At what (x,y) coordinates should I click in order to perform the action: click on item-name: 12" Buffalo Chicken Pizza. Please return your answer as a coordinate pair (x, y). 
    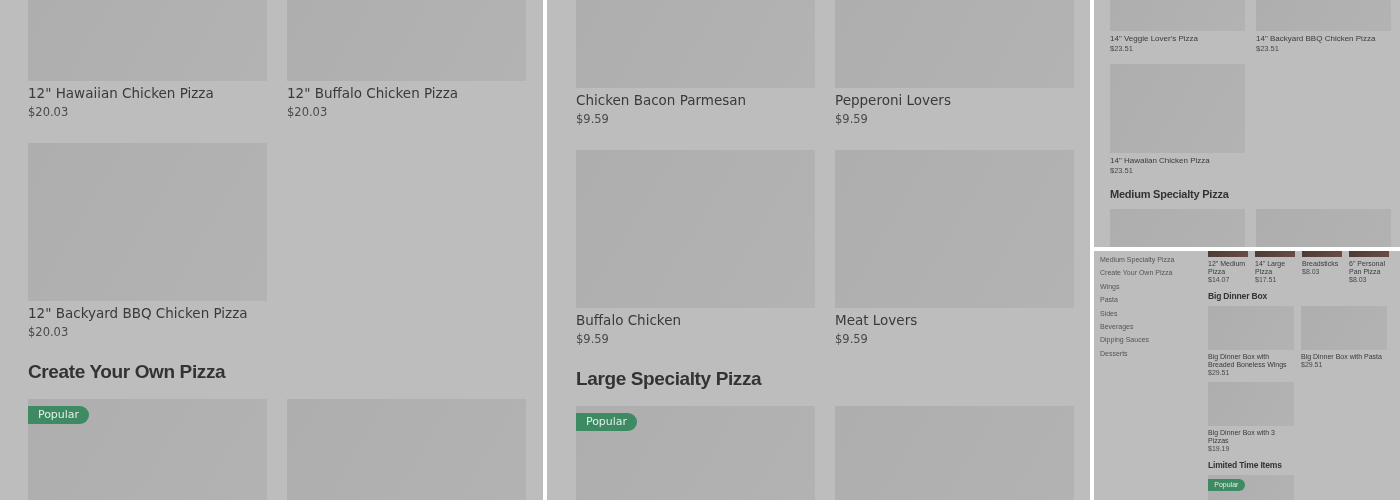
    Looking at the image, I should click on (373, 93).